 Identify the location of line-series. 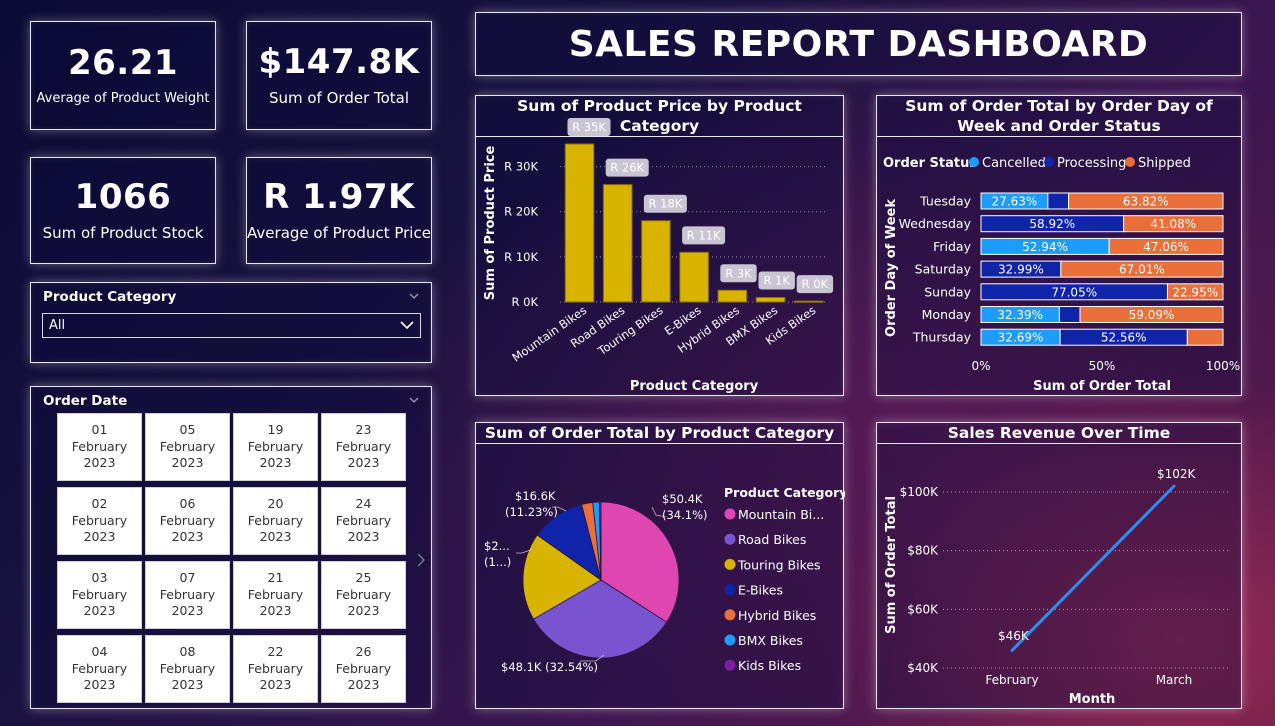
(1093, 568).